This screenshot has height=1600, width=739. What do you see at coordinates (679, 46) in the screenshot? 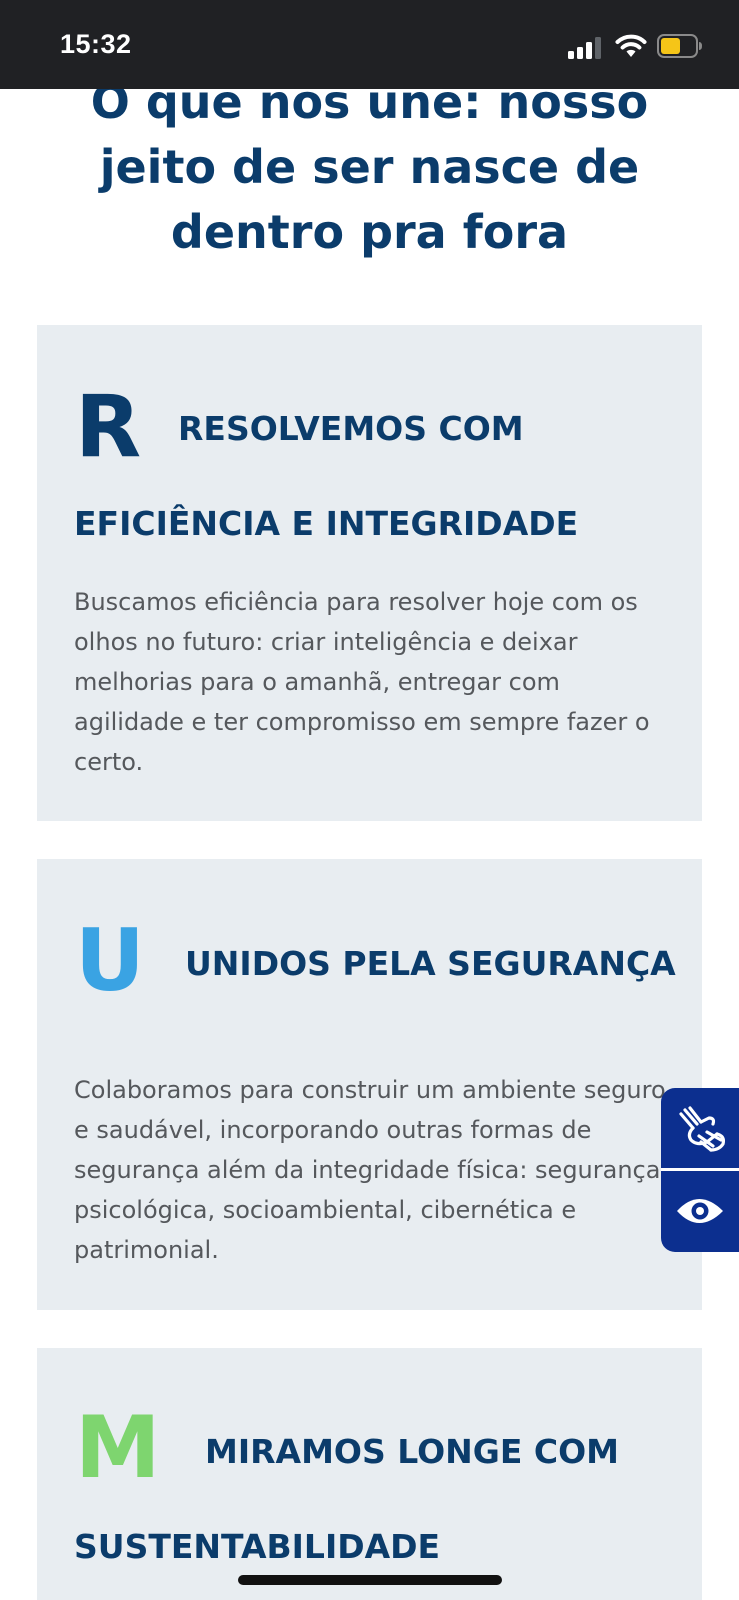
I see `battery-icon` at bounding box center [679, 46].